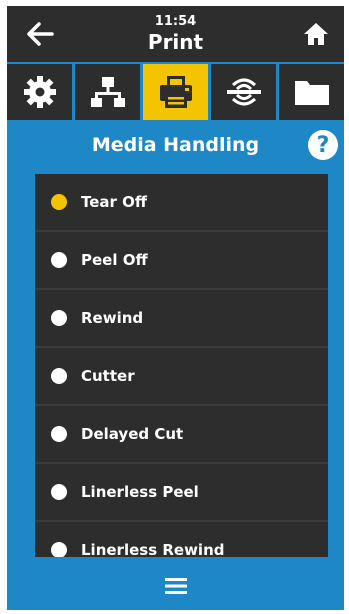  I want to click on tab-storage, so click(311, 92).